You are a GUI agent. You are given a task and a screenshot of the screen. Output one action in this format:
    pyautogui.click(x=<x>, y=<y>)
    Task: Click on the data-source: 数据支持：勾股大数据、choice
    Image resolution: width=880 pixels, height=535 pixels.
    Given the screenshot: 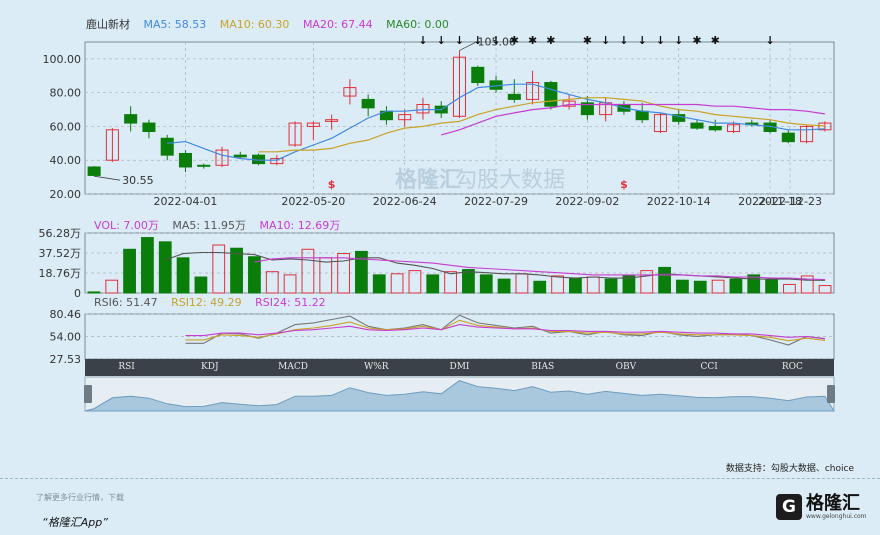 What is the action you would take?
    pyautogui.click(x=789, y=469)
    